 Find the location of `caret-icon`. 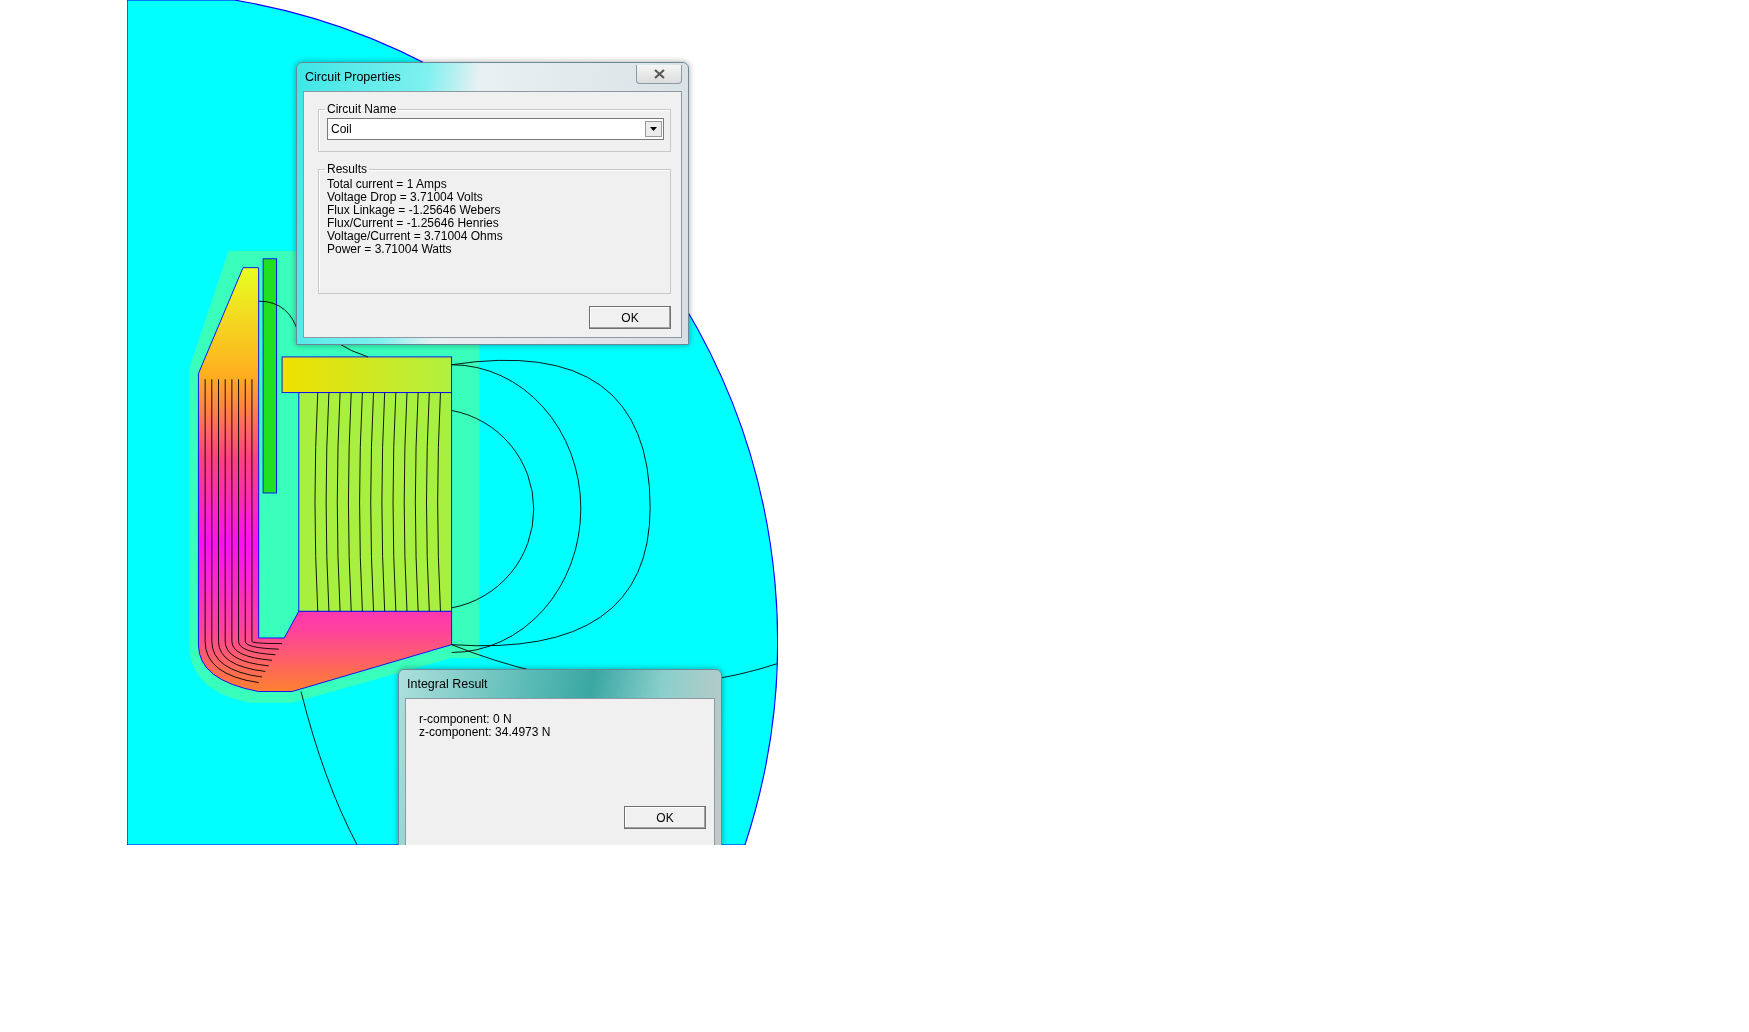

caret-icon is located at coordinates (653, 129).